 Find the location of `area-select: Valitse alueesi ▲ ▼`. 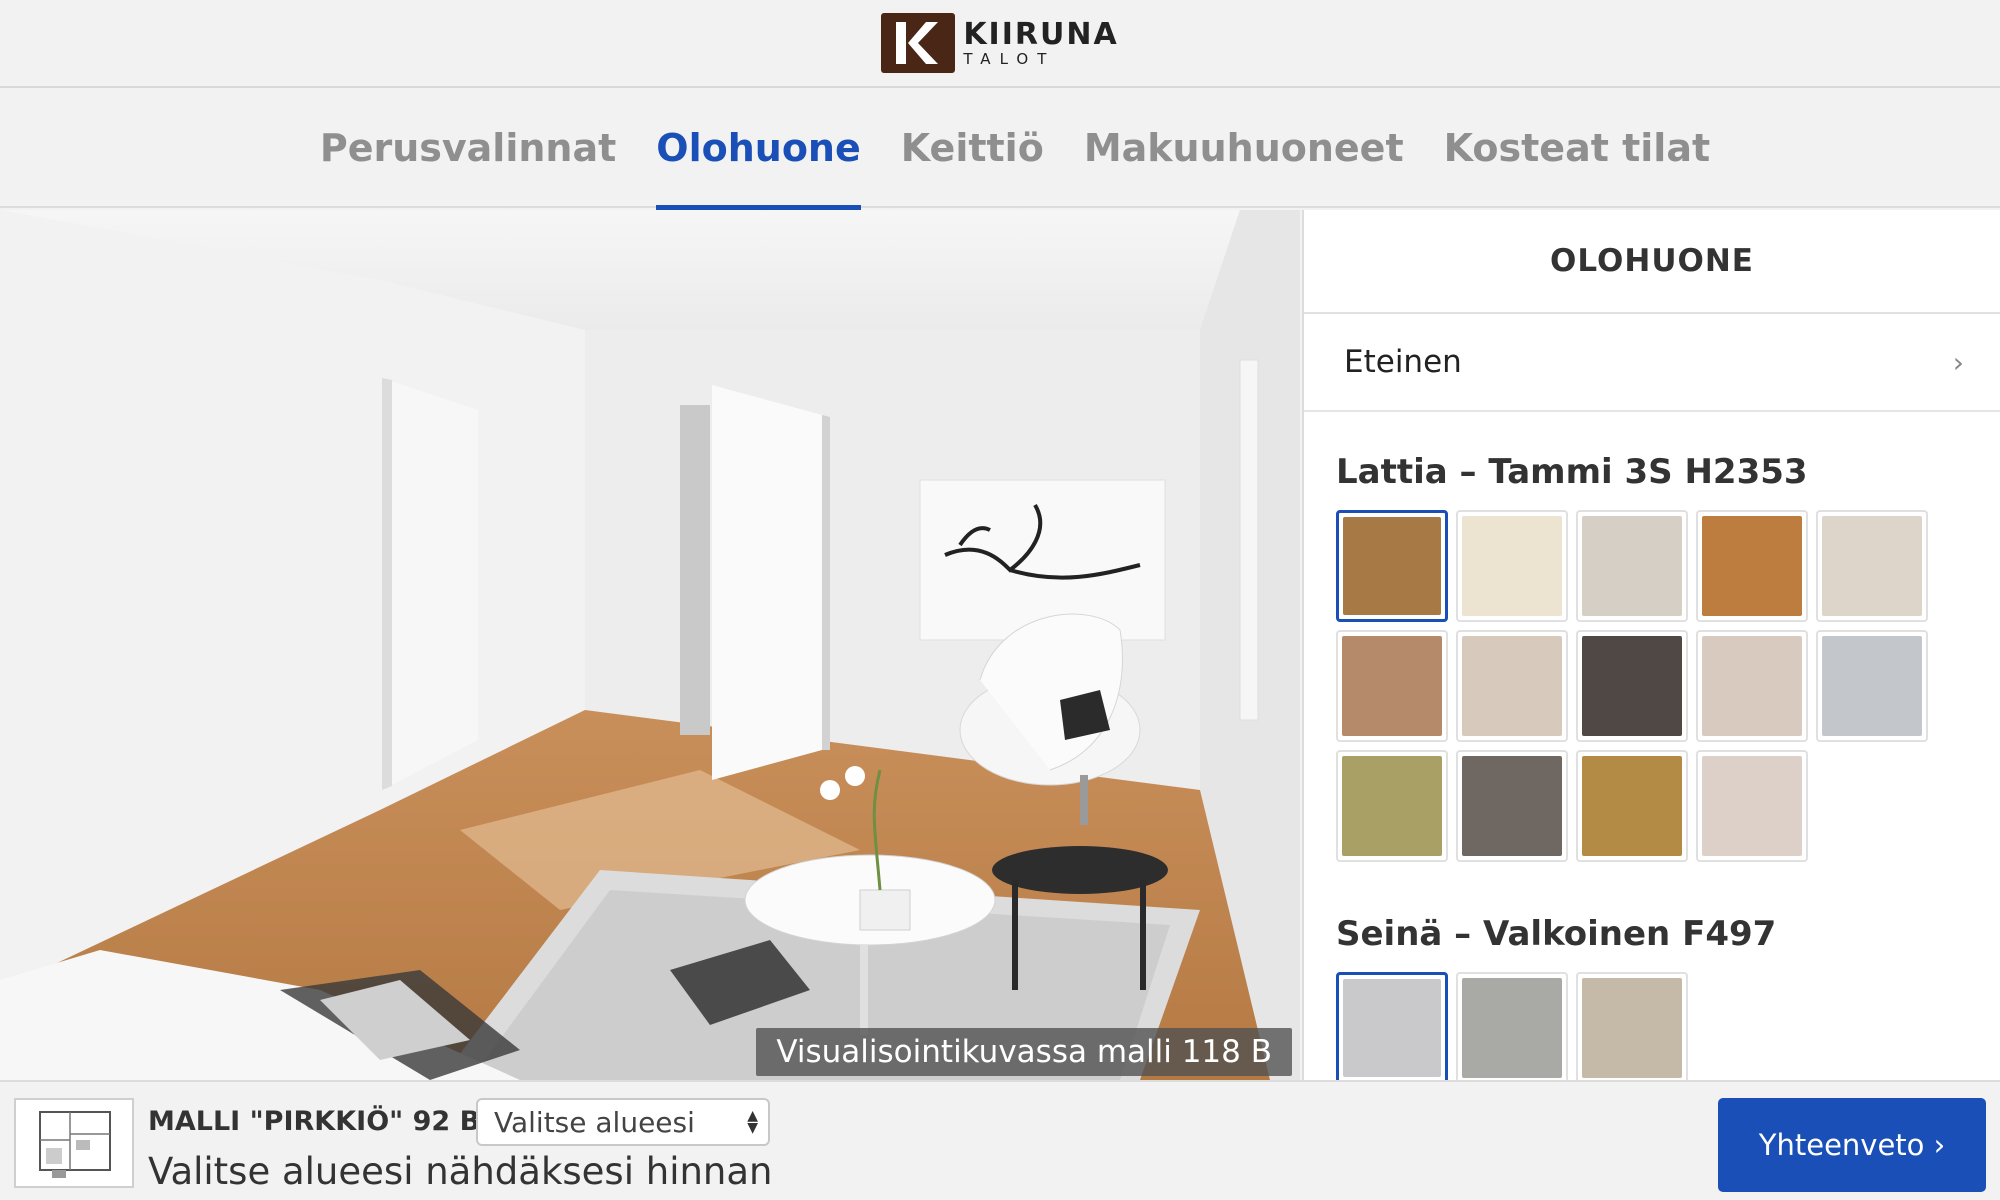

area-select: Valitse alueesi ▲ ▼ is located at coordinates (623, 1122).